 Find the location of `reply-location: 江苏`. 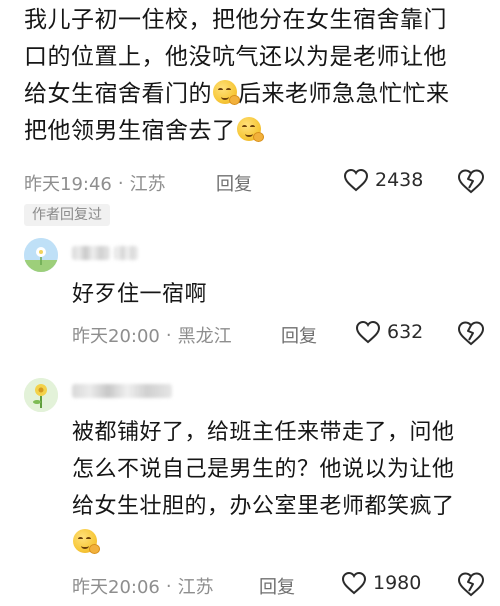

reply-location: 江苏 is located at coordinates (195, 587).